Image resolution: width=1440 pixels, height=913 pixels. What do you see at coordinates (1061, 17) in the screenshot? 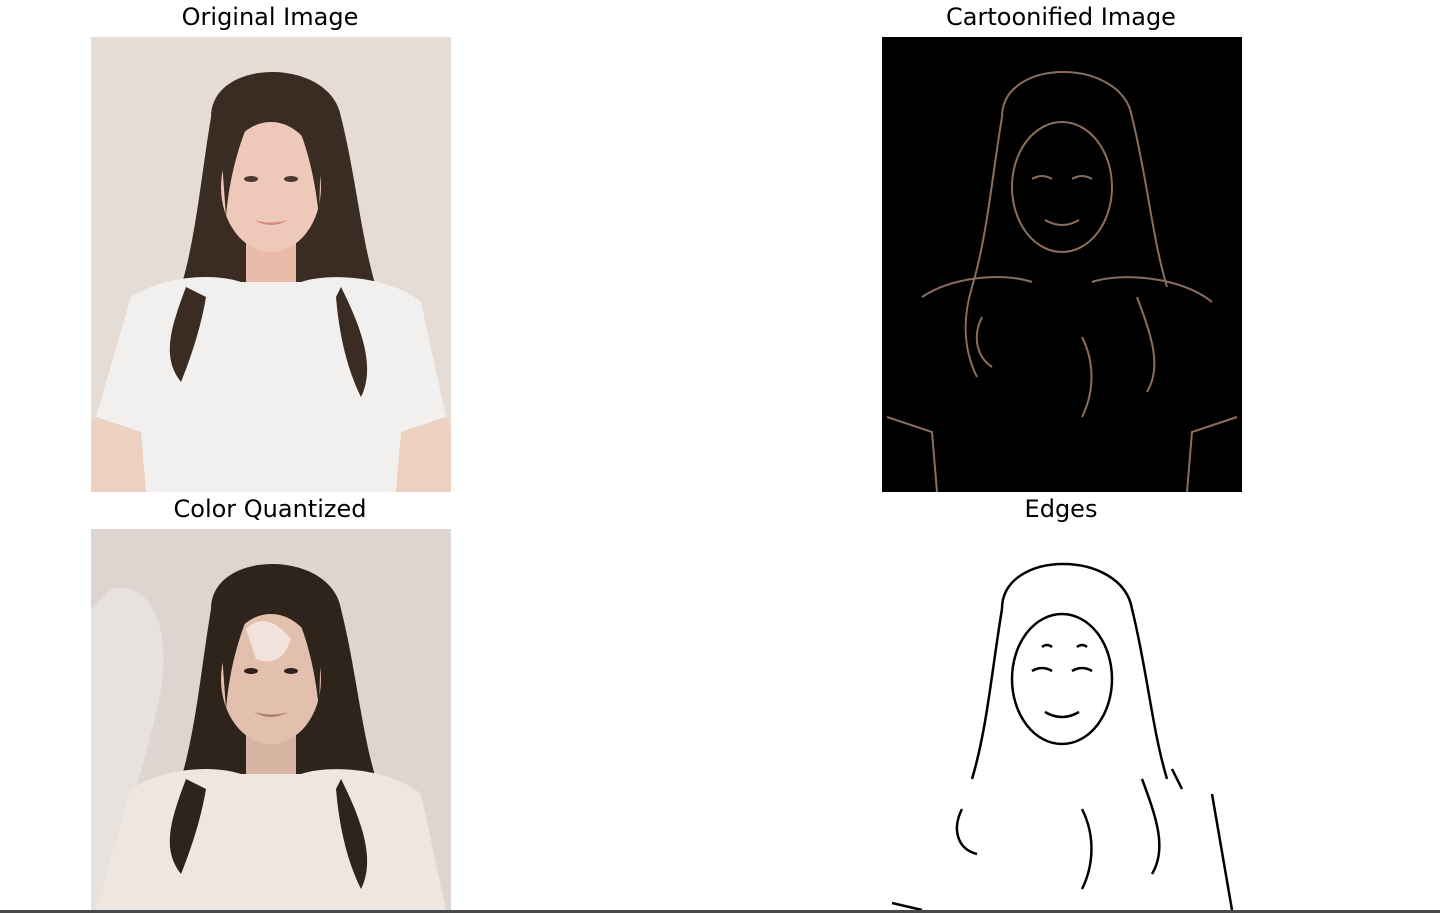
I see `panel-title-cartoonified: Cartoonified Image` at bounding box center [1061, 17].